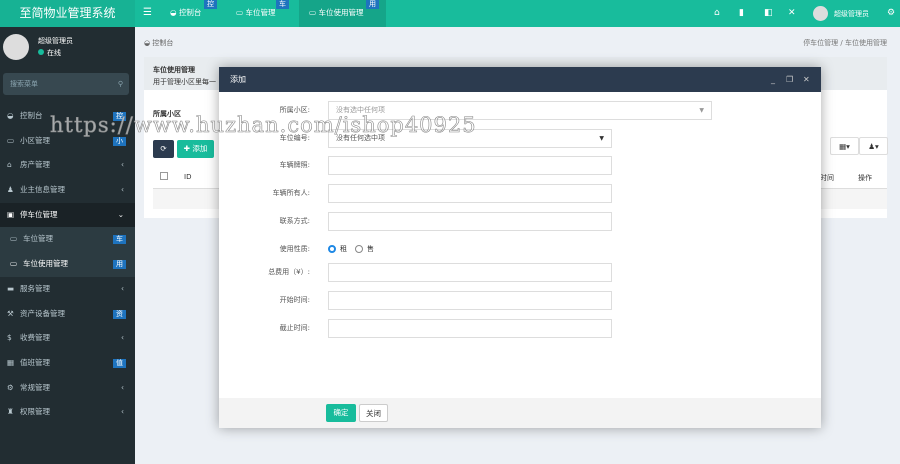 The height and width of the screenshot is (464, 900). I want to click on refresh-button: ⟳, so click(163, 149).